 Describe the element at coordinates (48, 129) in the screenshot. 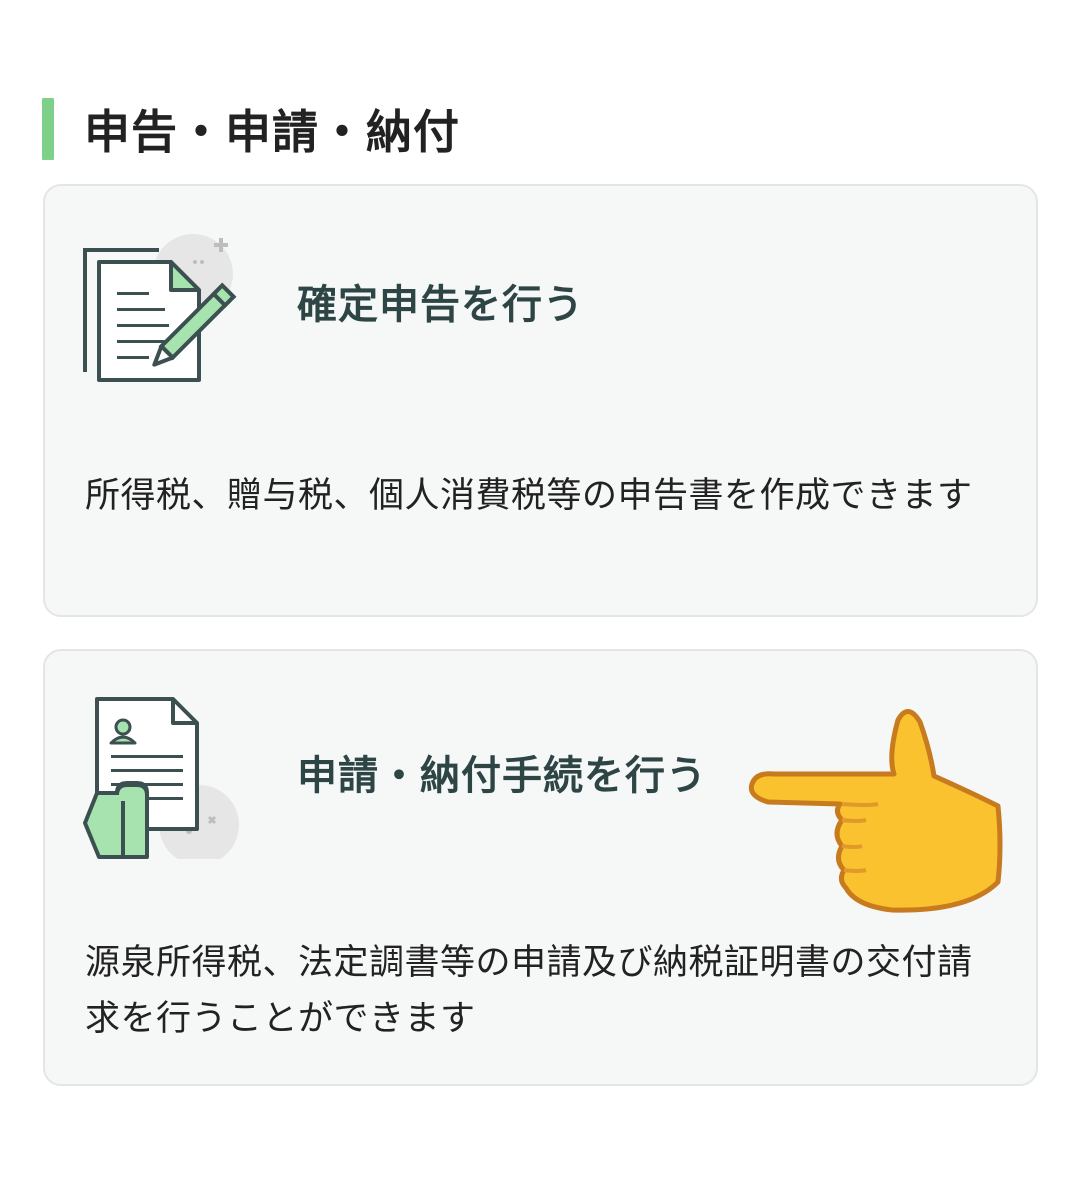

I see `heading-accent-bar` at that location.